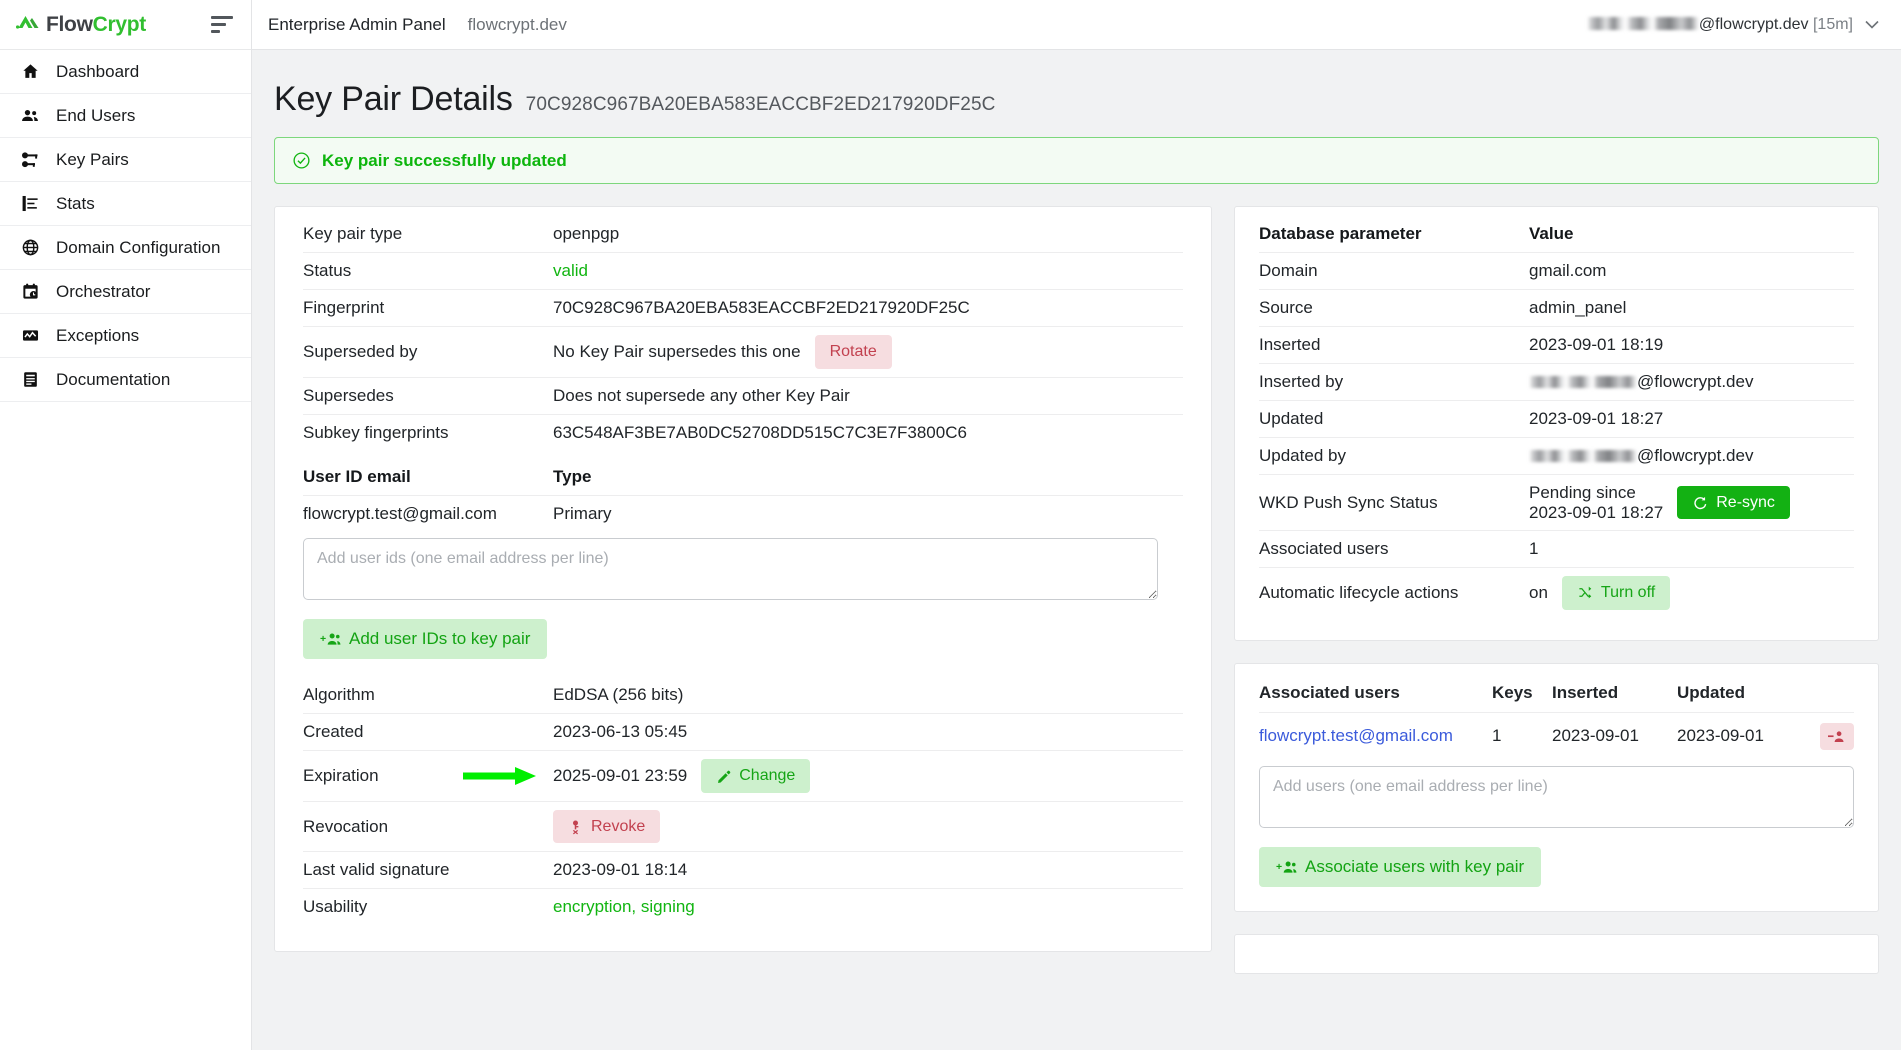 This screenshot has width=1901, height=1050. I want to click on add-users-textarea-wrap, so click(1556, 796).